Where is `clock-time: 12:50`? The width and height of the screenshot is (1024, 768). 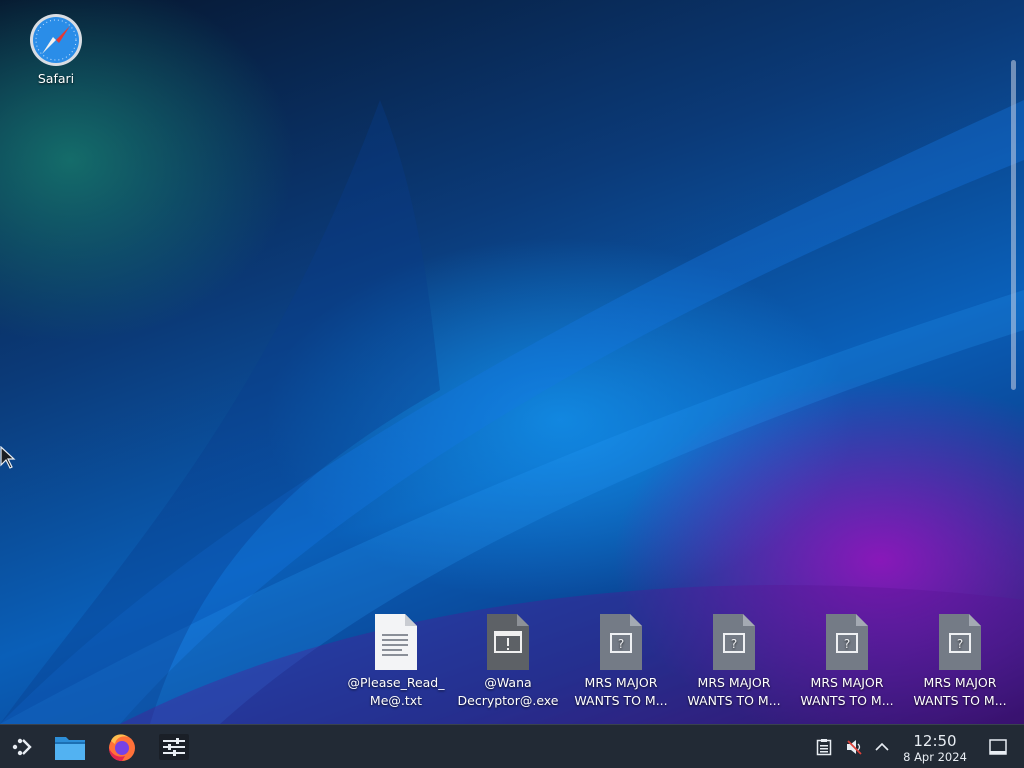
clock-time: 12:50 is located at coordinates (935, 741).